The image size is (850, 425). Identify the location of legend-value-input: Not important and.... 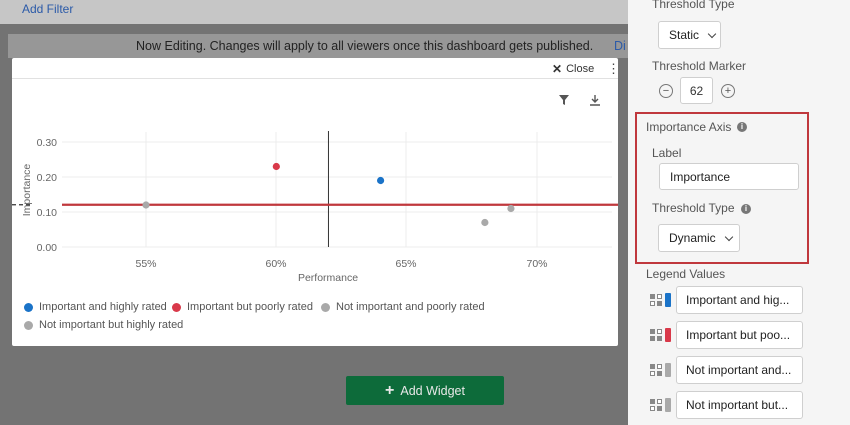
(739, 370).